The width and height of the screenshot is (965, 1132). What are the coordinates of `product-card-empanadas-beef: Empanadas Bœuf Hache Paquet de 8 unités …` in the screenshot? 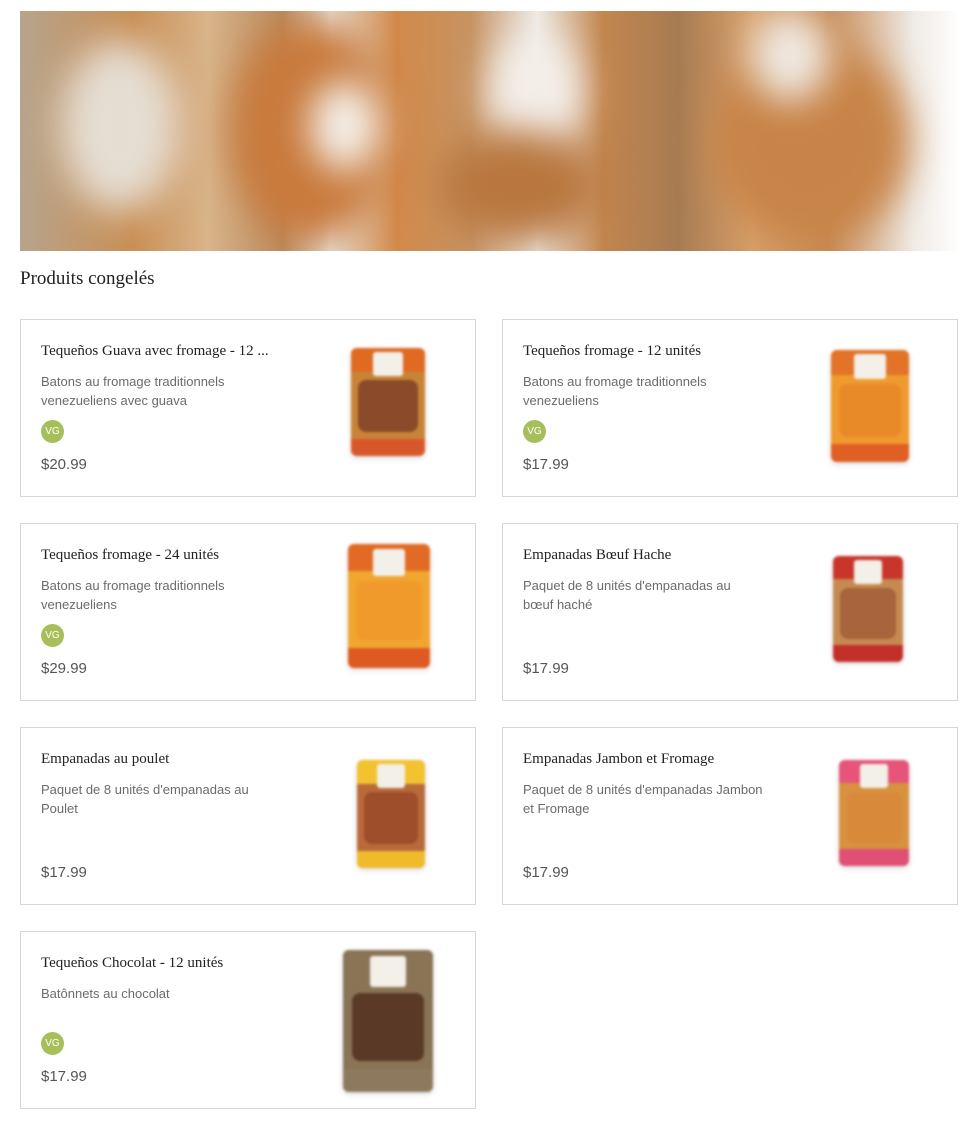 It's located at (730, 612).